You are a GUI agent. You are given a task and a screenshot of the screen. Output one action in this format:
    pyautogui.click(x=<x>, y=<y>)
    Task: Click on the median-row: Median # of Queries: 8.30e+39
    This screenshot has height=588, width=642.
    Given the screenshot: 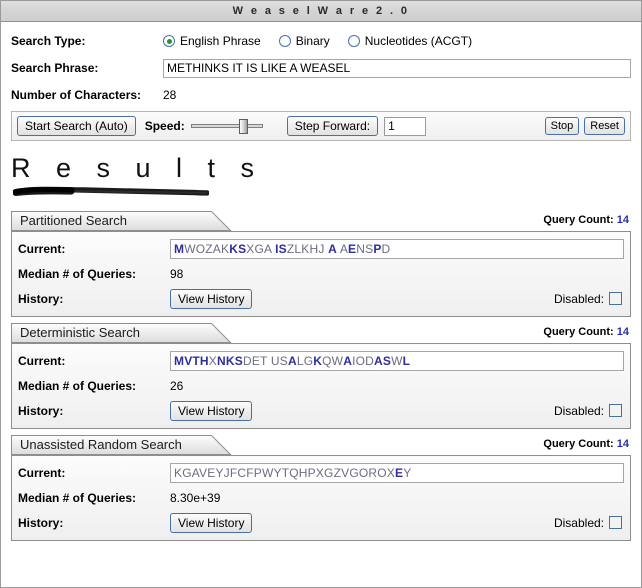 What is the action you would take?
    pyautogui.click(x=321, y=497)
    